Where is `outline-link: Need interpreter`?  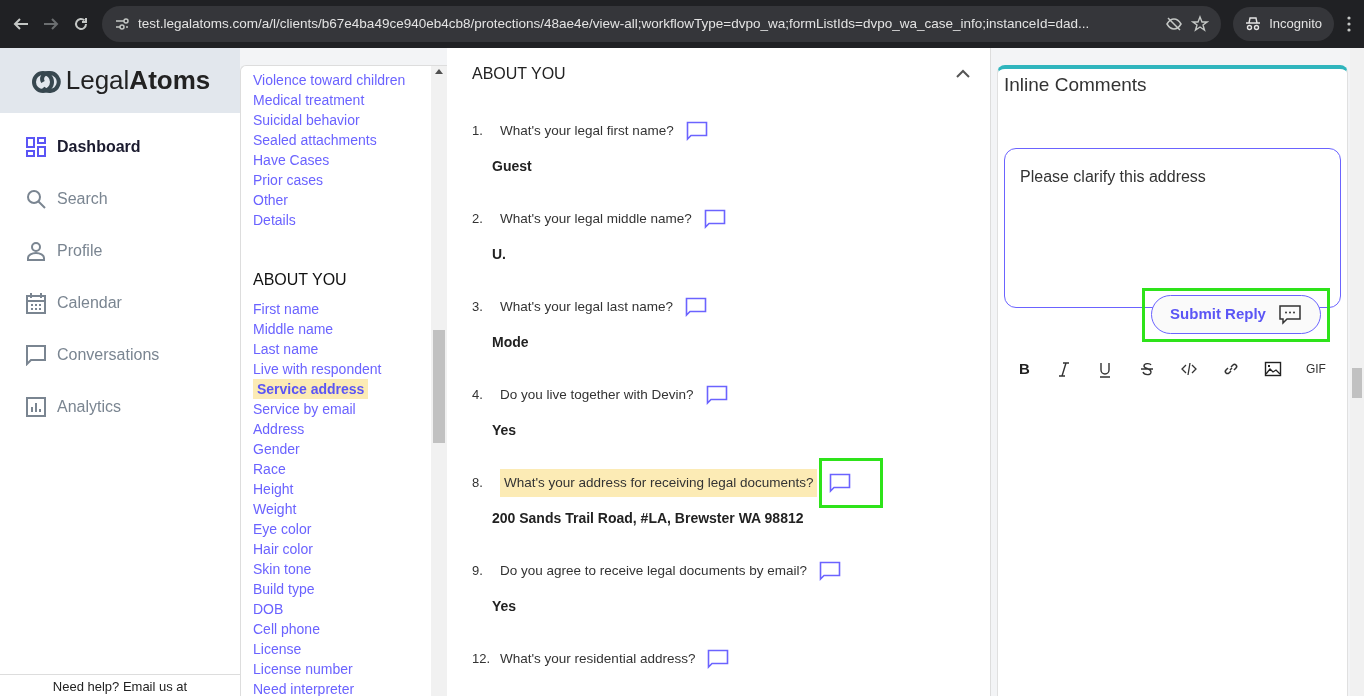 outline-link: Need interpreter is located at coordinates (304, 687).